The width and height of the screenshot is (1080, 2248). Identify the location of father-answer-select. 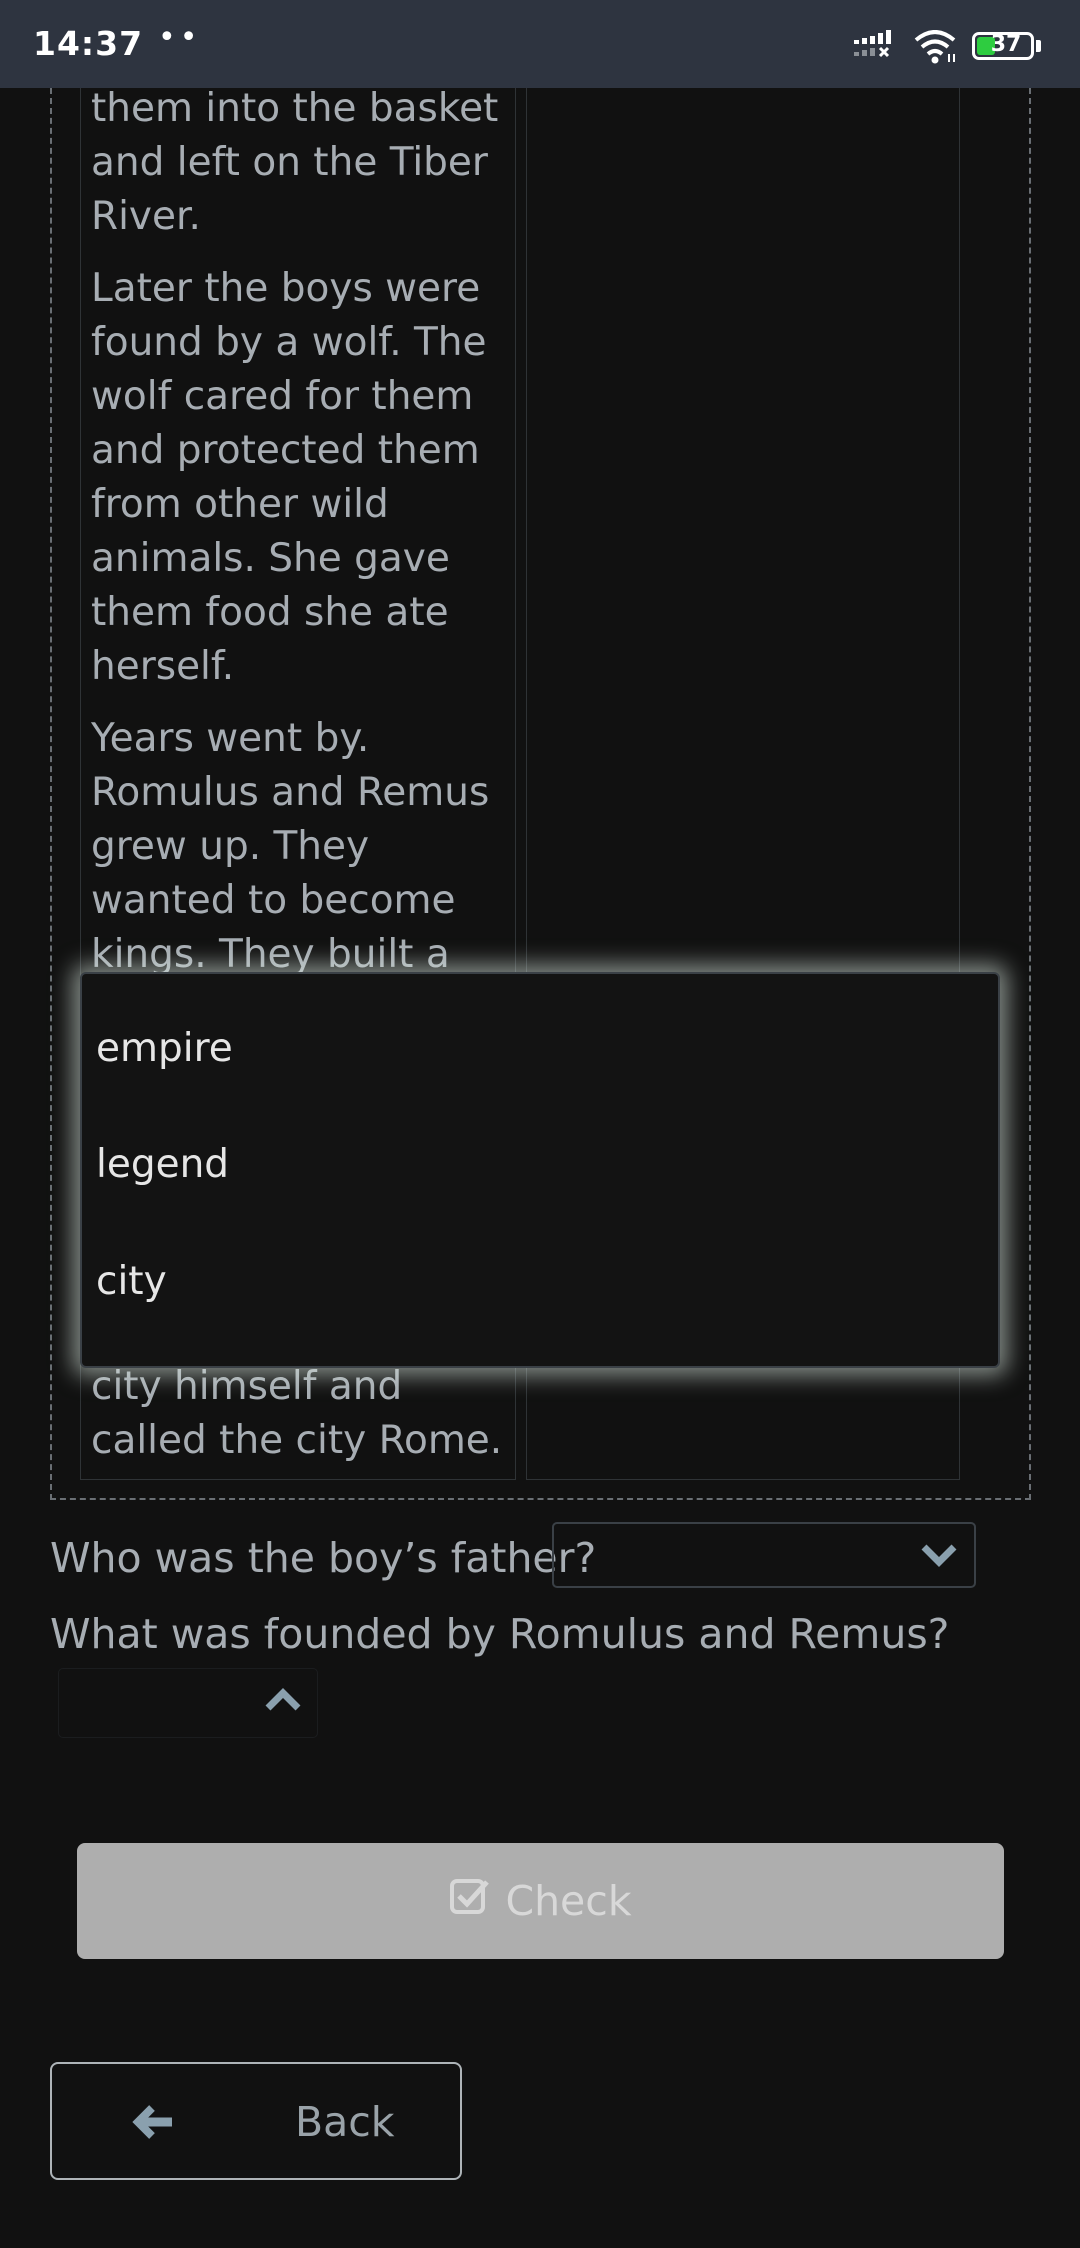
(764, 1555).